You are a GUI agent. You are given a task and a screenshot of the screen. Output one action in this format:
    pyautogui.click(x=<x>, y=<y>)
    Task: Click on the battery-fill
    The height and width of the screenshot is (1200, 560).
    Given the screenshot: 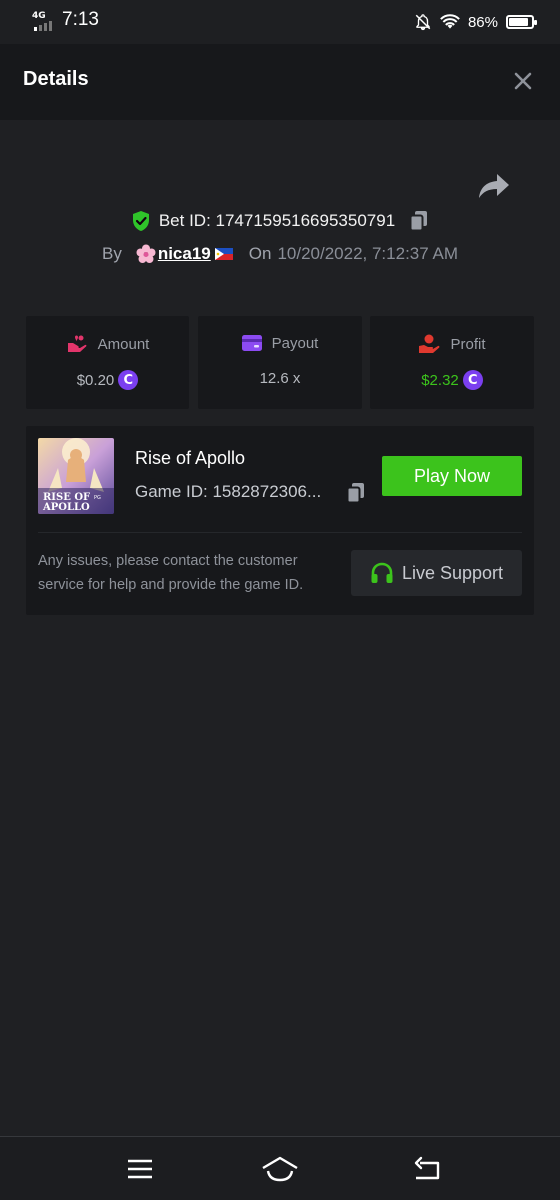 What is the action you would take?
    pyautogui.click(x=518, y=22)
    